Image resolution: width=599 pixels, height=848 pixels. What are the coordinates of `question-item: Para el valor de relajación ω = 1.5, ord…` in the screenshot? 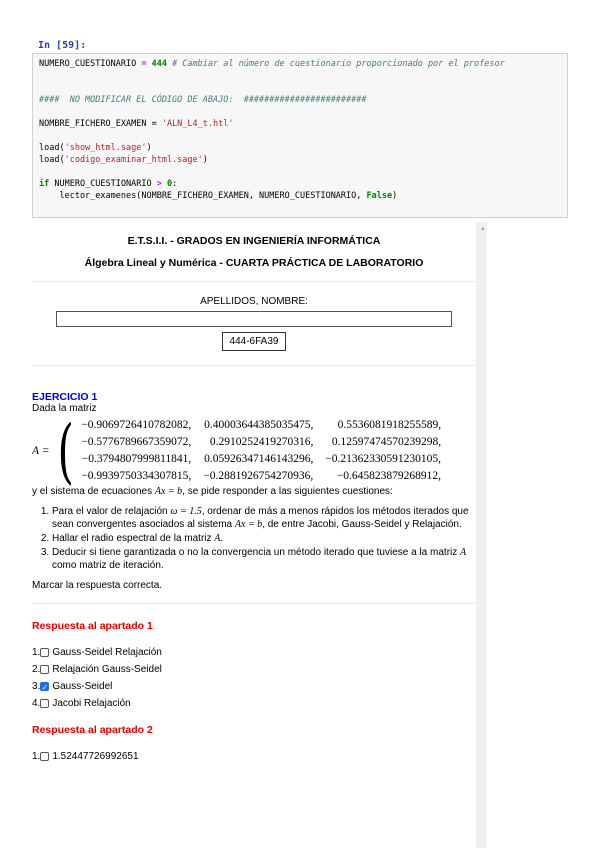 It's located at (264, 518).